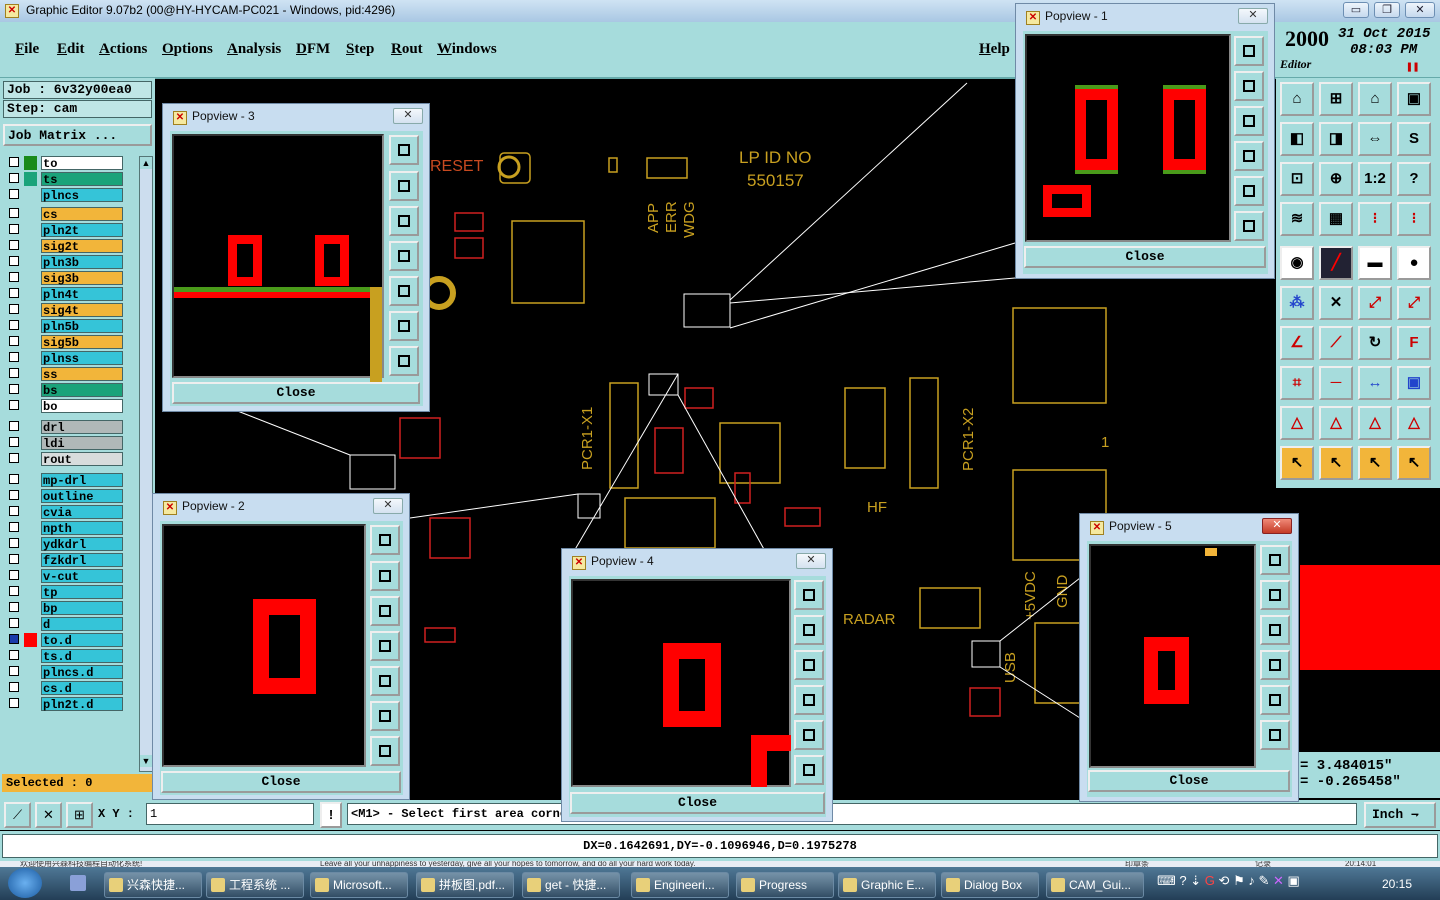 The image size is (1440, 900). I want to click on tool-select3-icon: ↖, so click(1375, 463).